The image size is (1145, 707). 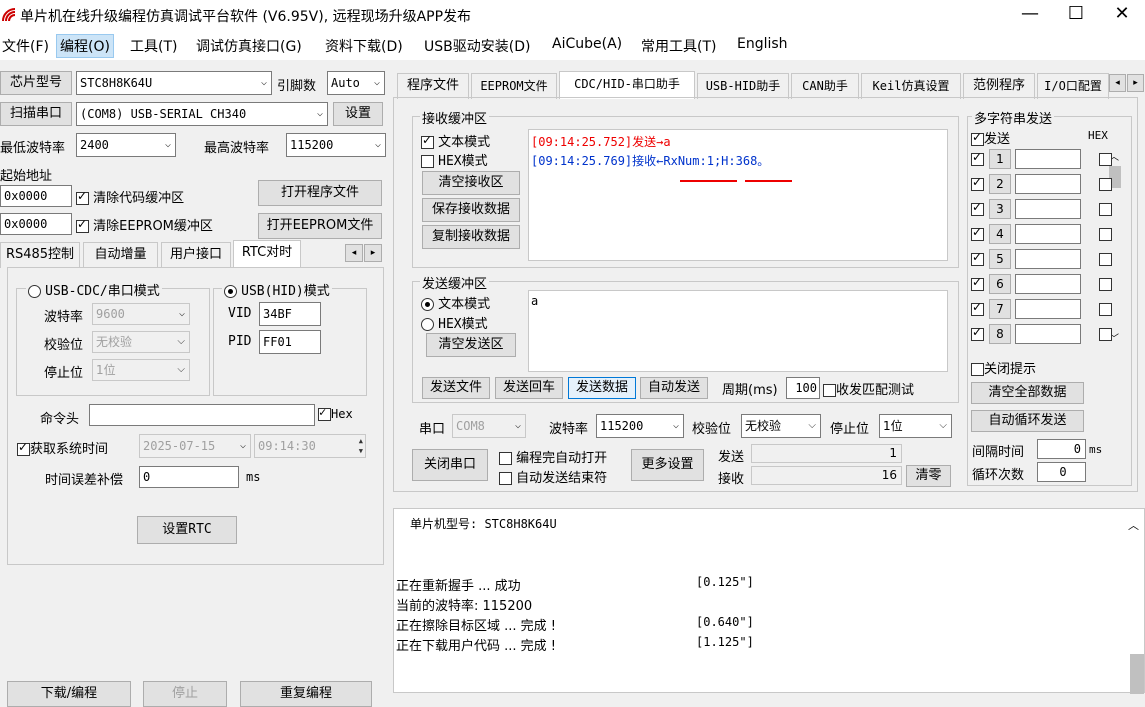 What do you see at coordinates (553, 456) in the screenshot?
I see `open-after-program-checkbox: 编程完自动打开` at bounding box center [553, 456].